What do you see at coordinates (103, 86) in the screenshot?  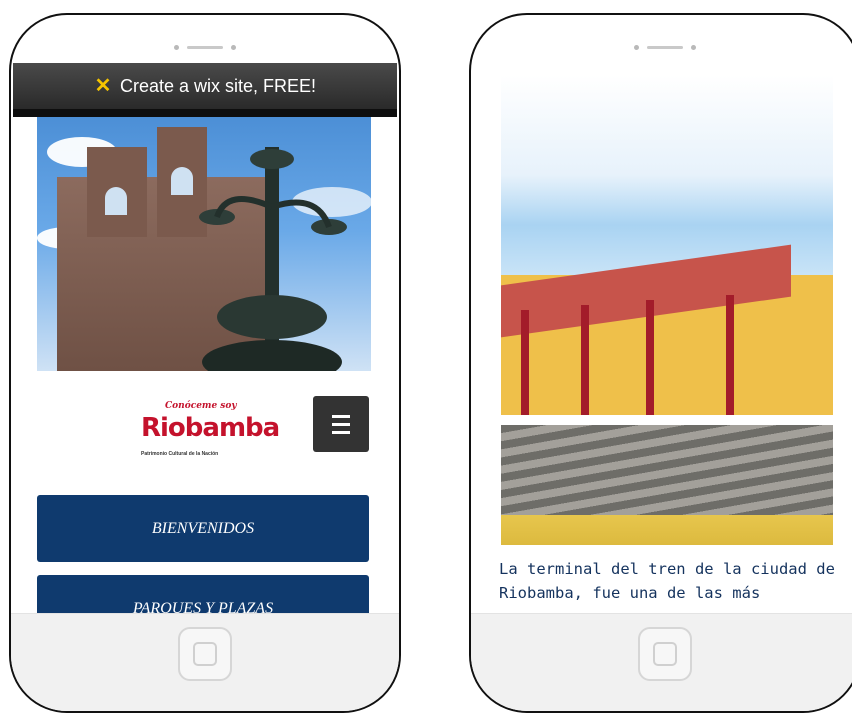 I see `wix-logo-icon: ✕` at bounding box center [103, 86].